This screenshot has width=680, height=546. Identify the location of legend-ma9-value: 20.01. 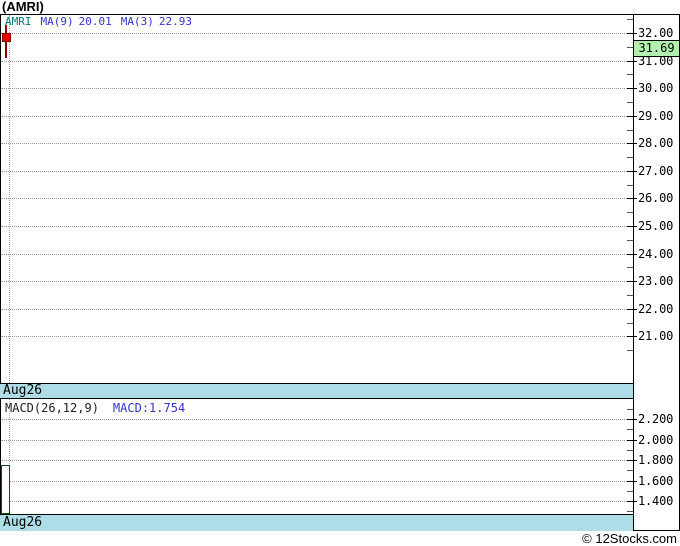
(95, 21).